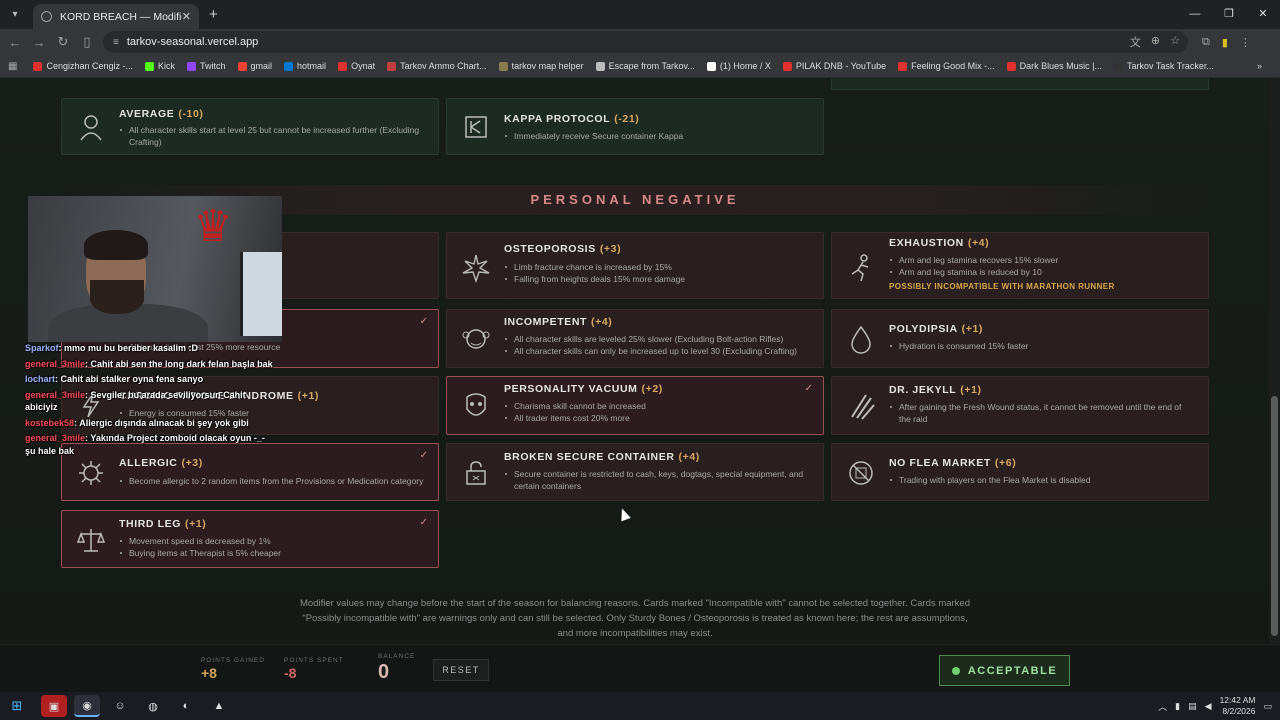 The image size is (1280, 720). Describe the element at coordinates (290, 673) in the screenshot. I see `points-spent-value: -8` at that location.